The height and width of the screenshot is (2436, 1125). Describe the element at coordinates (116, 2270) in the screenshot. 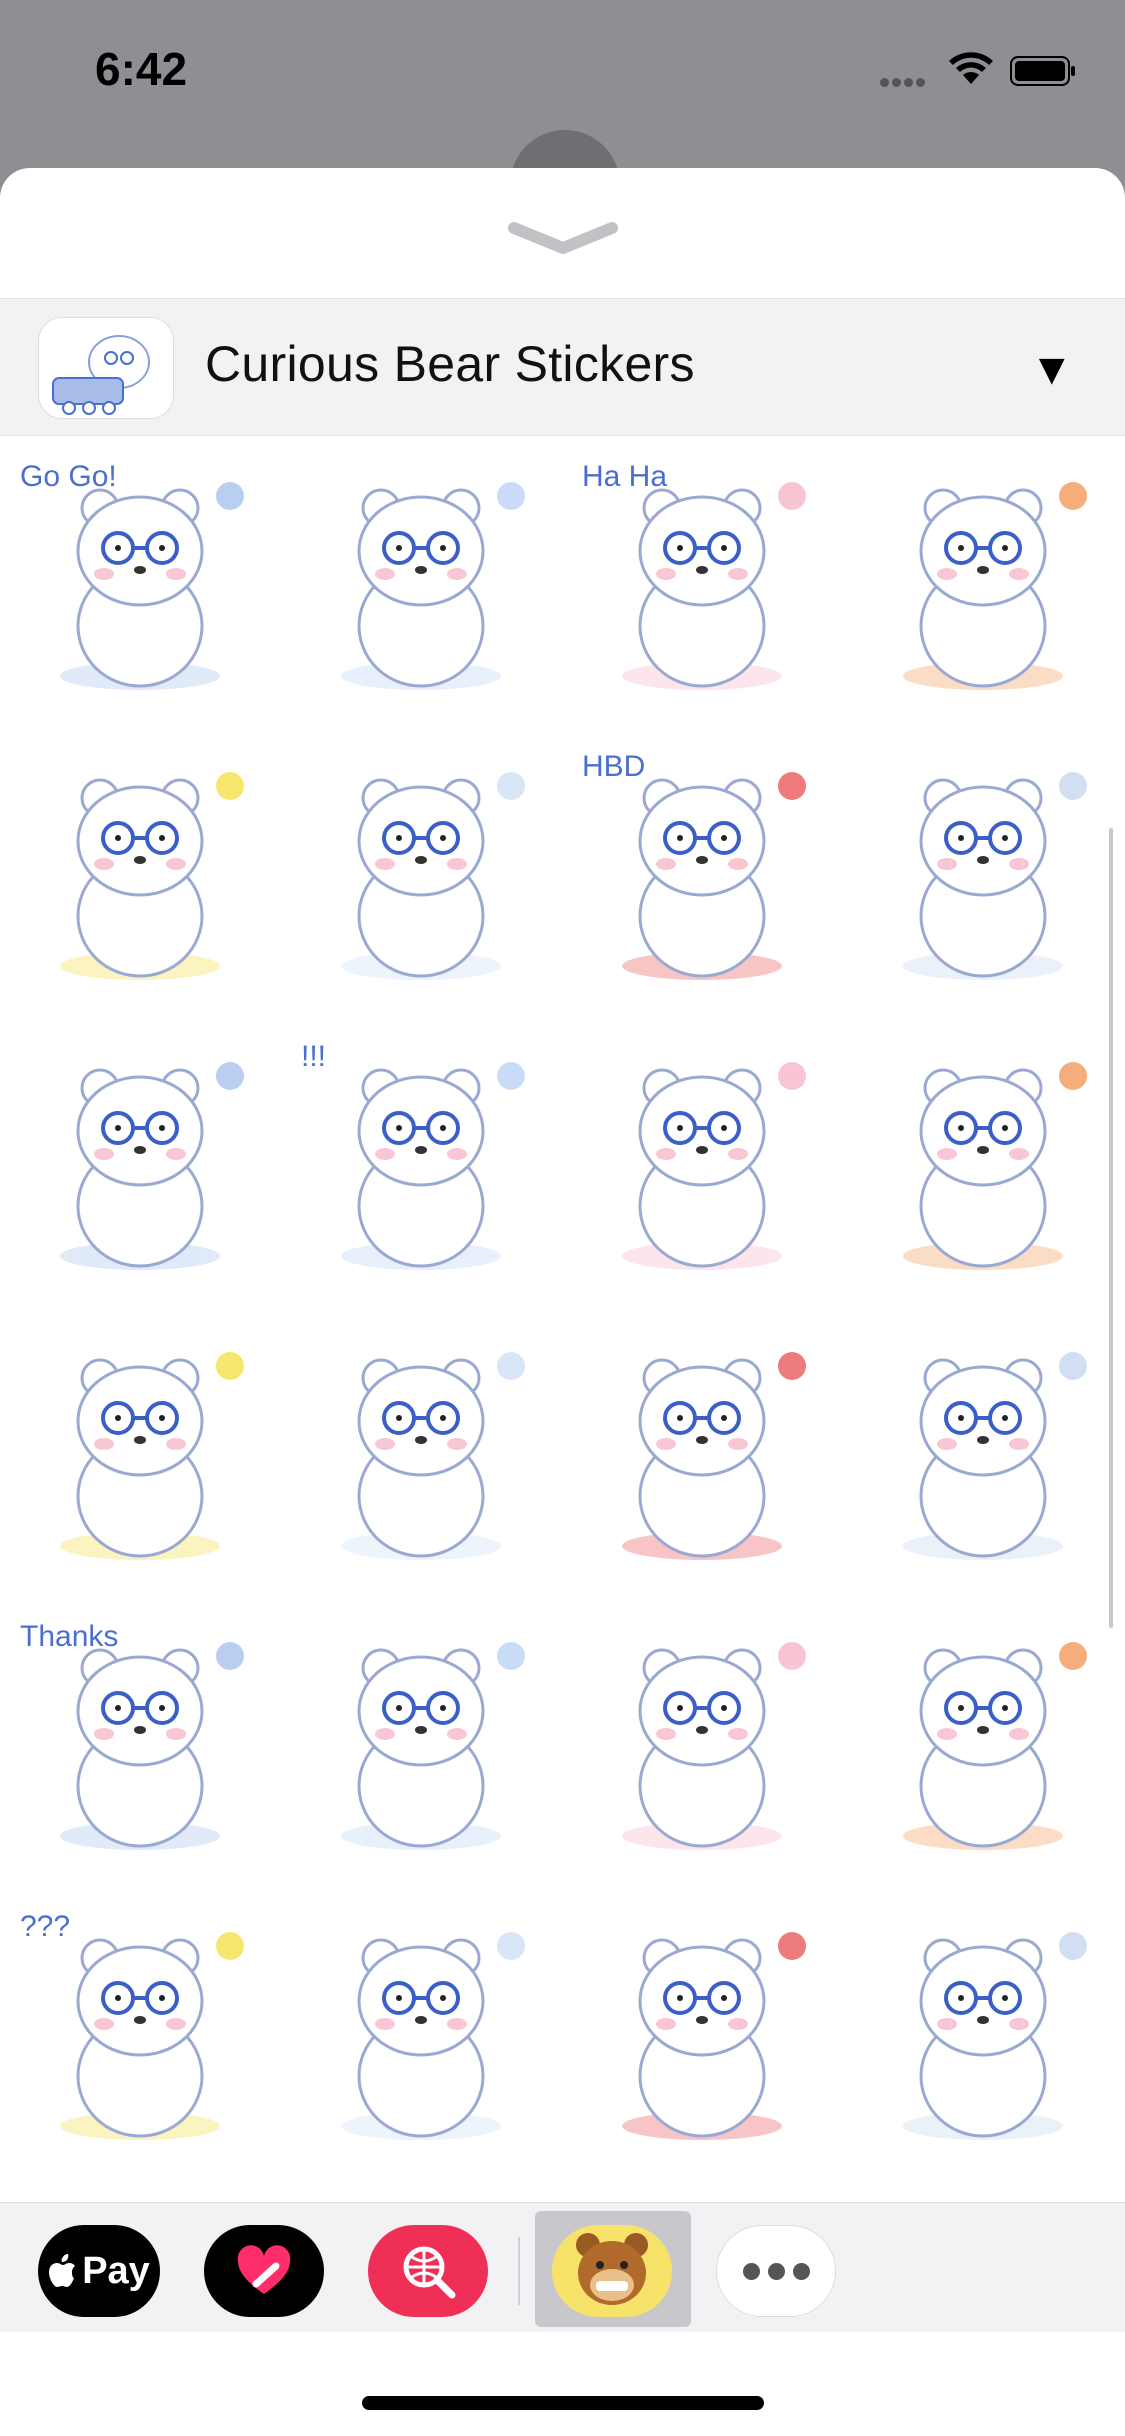

I see `apple-pay-label: Pay` at that location.